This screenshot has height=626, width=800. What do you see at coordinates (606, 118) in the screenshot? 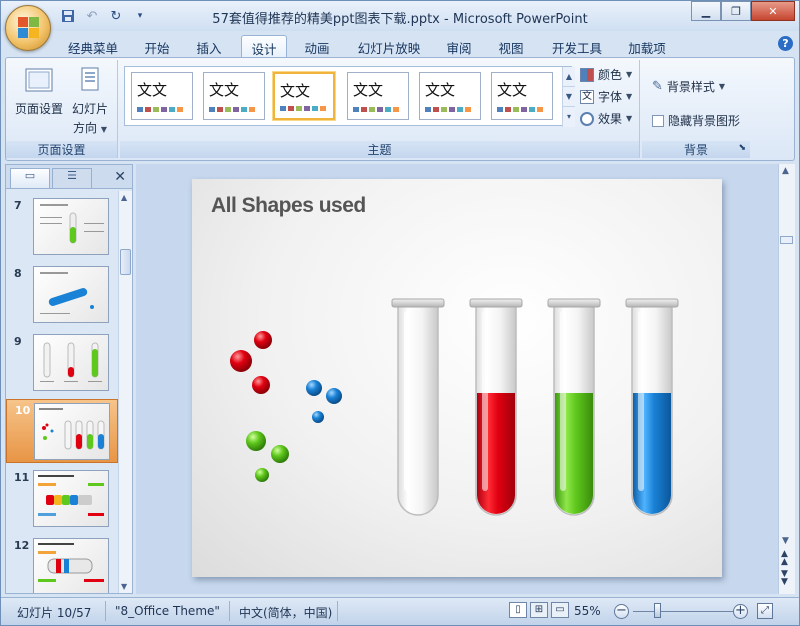
I see `theme-effects-button: 效果 ▼` at bounding box center [606, 118].